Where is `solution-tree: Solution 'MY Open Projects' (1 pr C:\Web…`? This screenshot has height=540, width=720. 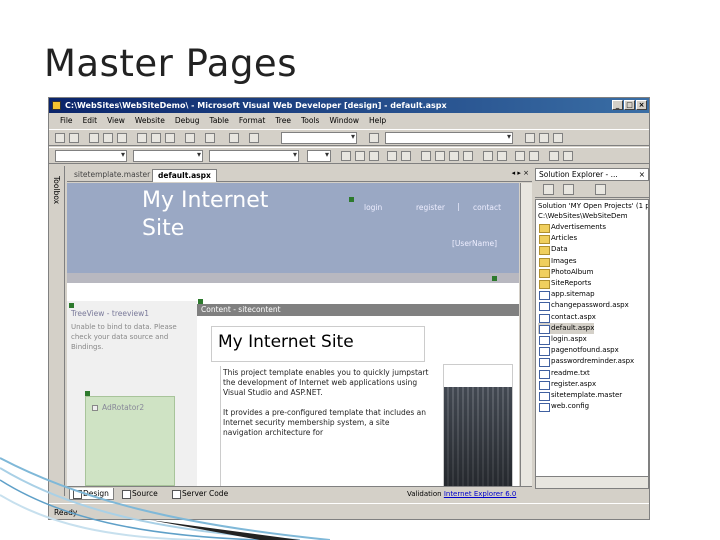
solution-tree: Solution 'MY Open Projects' (1 pr C:\Web… is located at coordinates (592, 344).